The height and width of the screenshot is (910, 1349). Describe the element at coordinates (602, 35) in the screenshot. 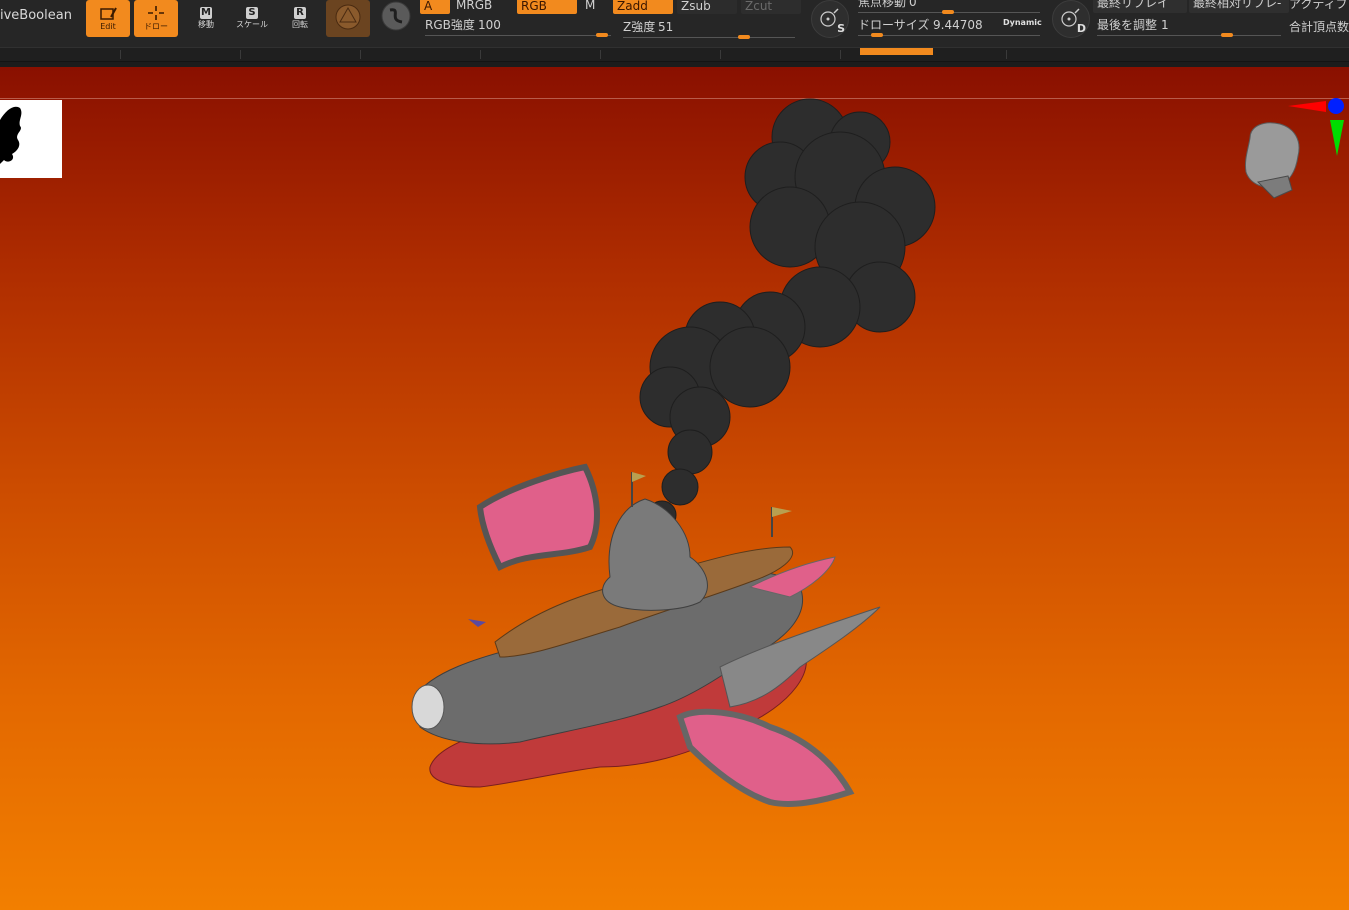

I see `rgb-intensity-knob` at that location.